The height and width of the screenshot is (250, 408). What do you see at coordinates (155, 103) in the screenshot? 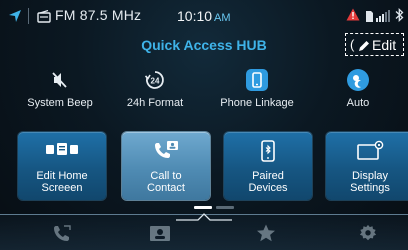
I see `toggle-label: 24h Format` at bounding box center [155, 103].